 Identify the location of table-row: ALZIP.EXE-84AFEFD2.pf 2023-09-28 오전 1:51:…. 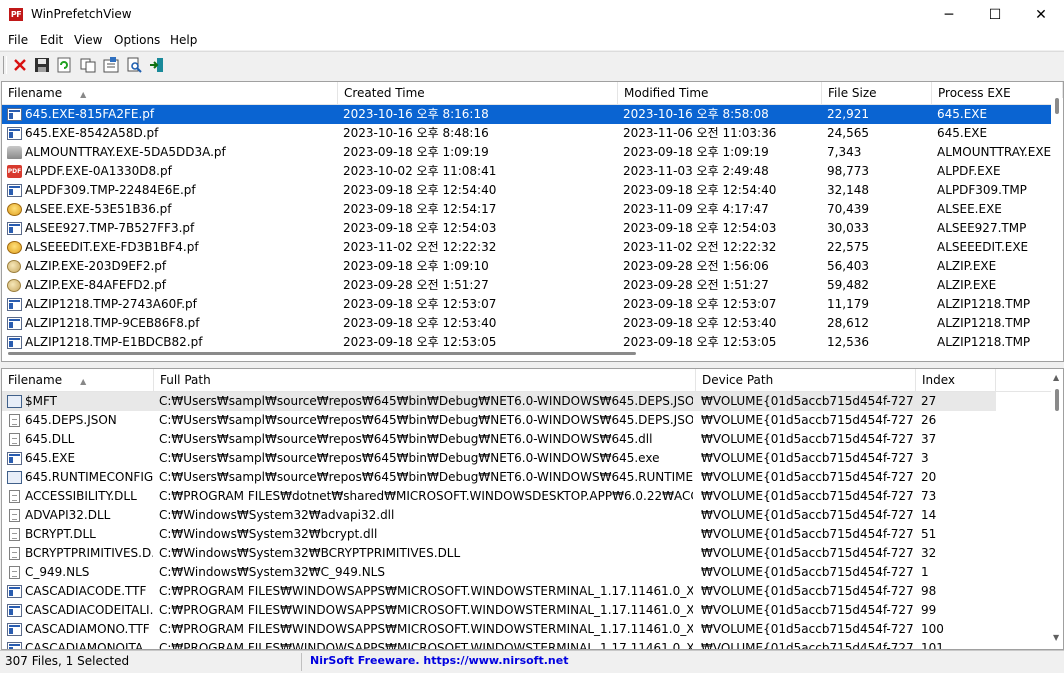
(526, 285).